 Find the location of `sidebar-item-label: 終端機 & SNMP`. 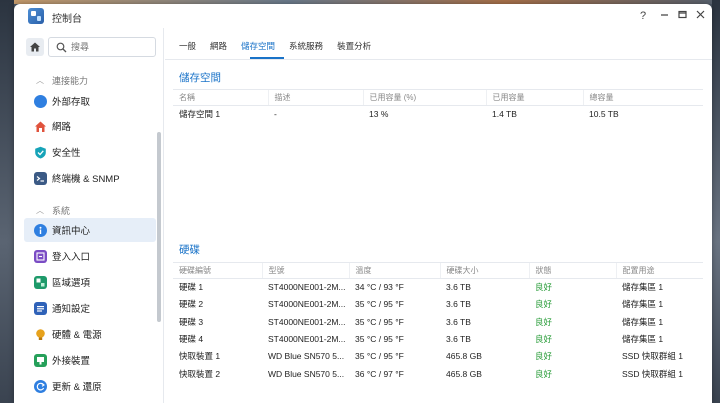

sidebar-item-label: 終端機 & SNMP is located at coordinates (86, 179).